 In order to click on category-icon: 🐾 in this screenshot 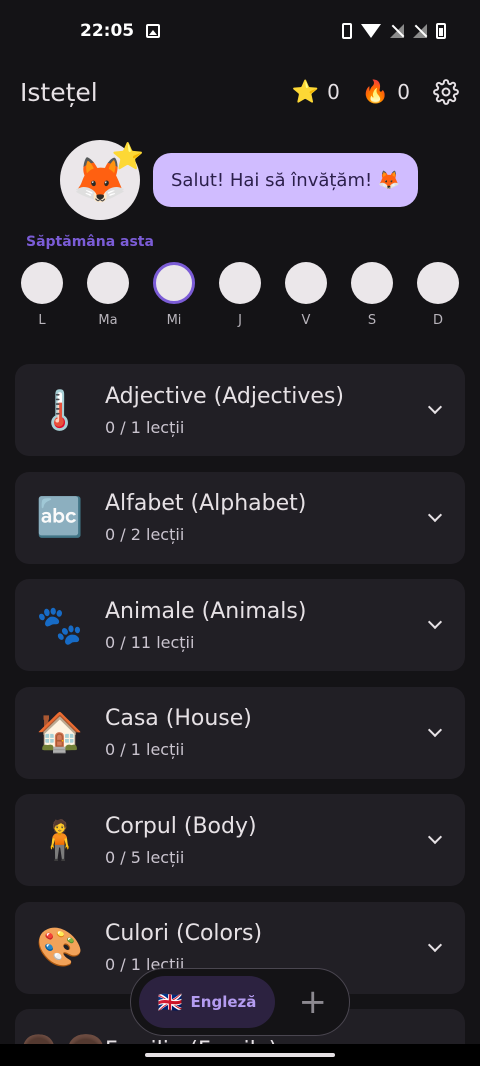, I will do `click(60, 624)`.